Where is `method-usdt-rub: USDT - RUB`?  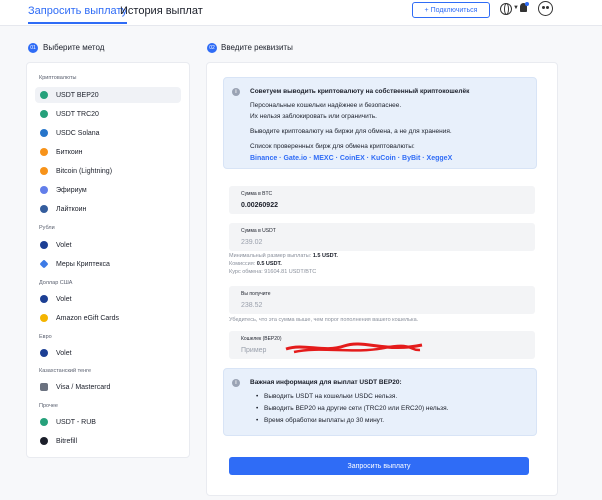 method-usdt-rub: USDT - RUB is located at coordinates (108, 422).